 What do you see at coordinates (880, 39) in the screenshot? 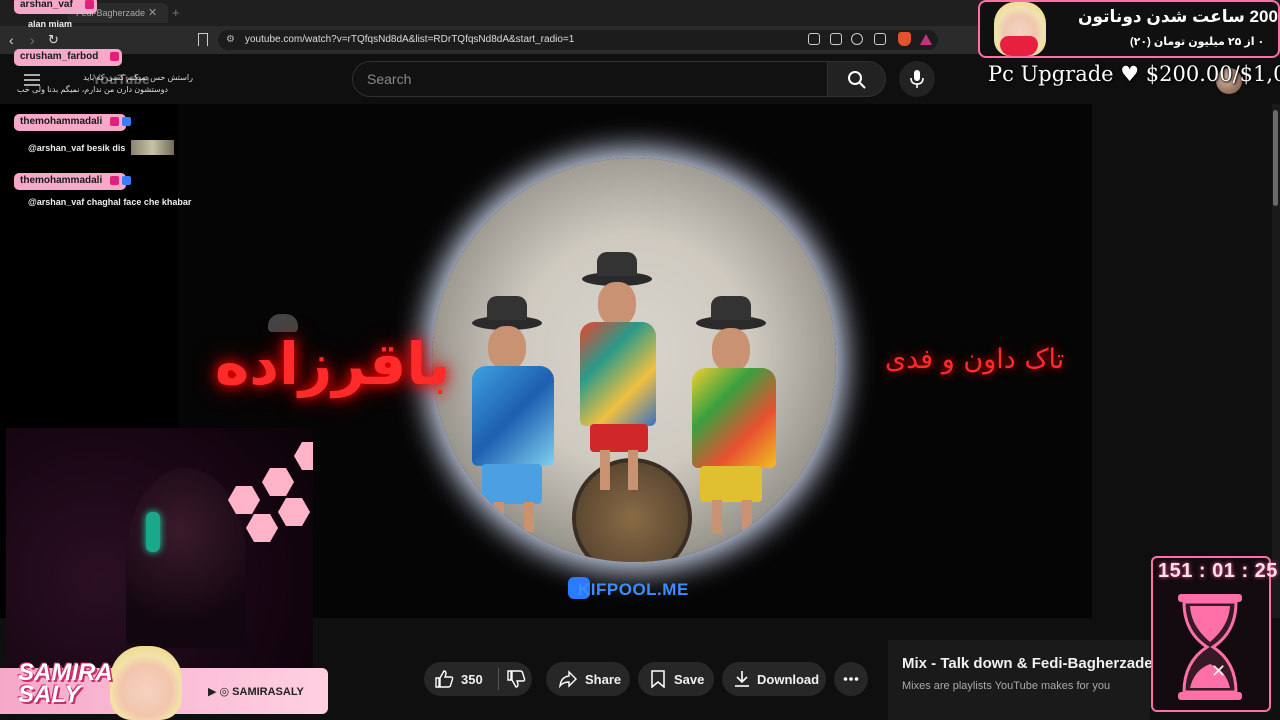
I see `share-page-icon` at bounding box center [880, 39].